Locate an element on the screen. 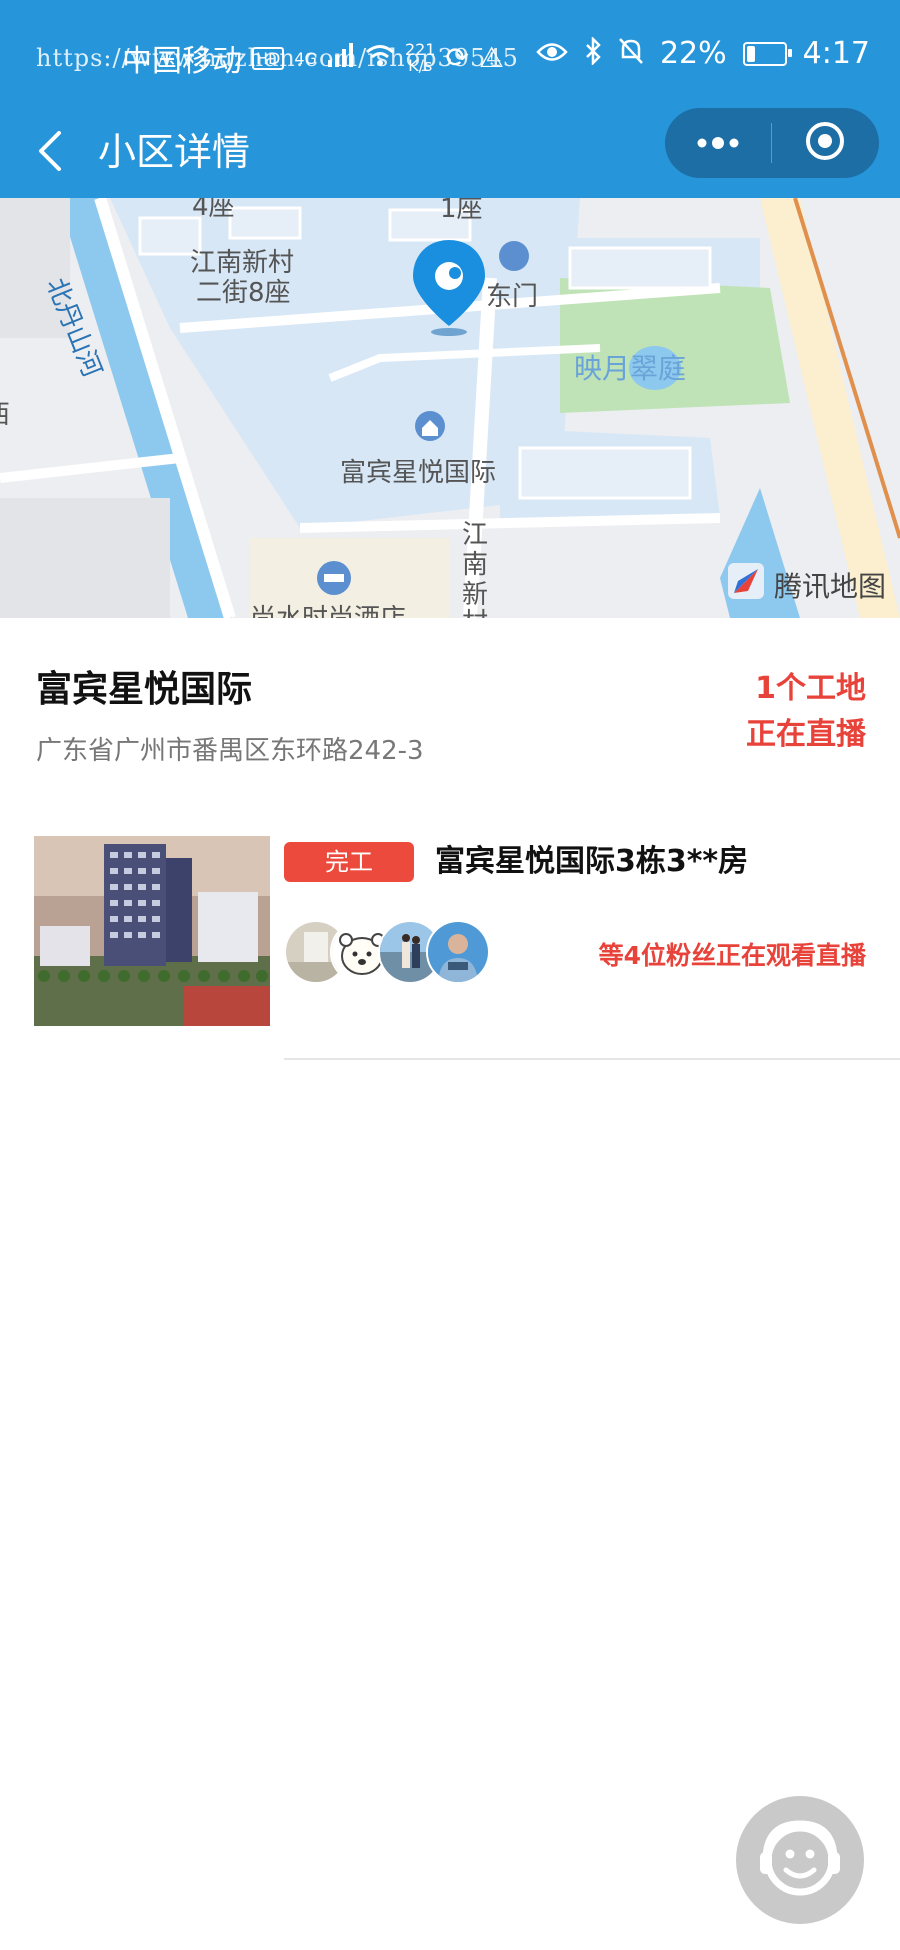 The image size is (900, 1950). map-label-garden: 映月翠庭 is located at coordinates (630, 368).